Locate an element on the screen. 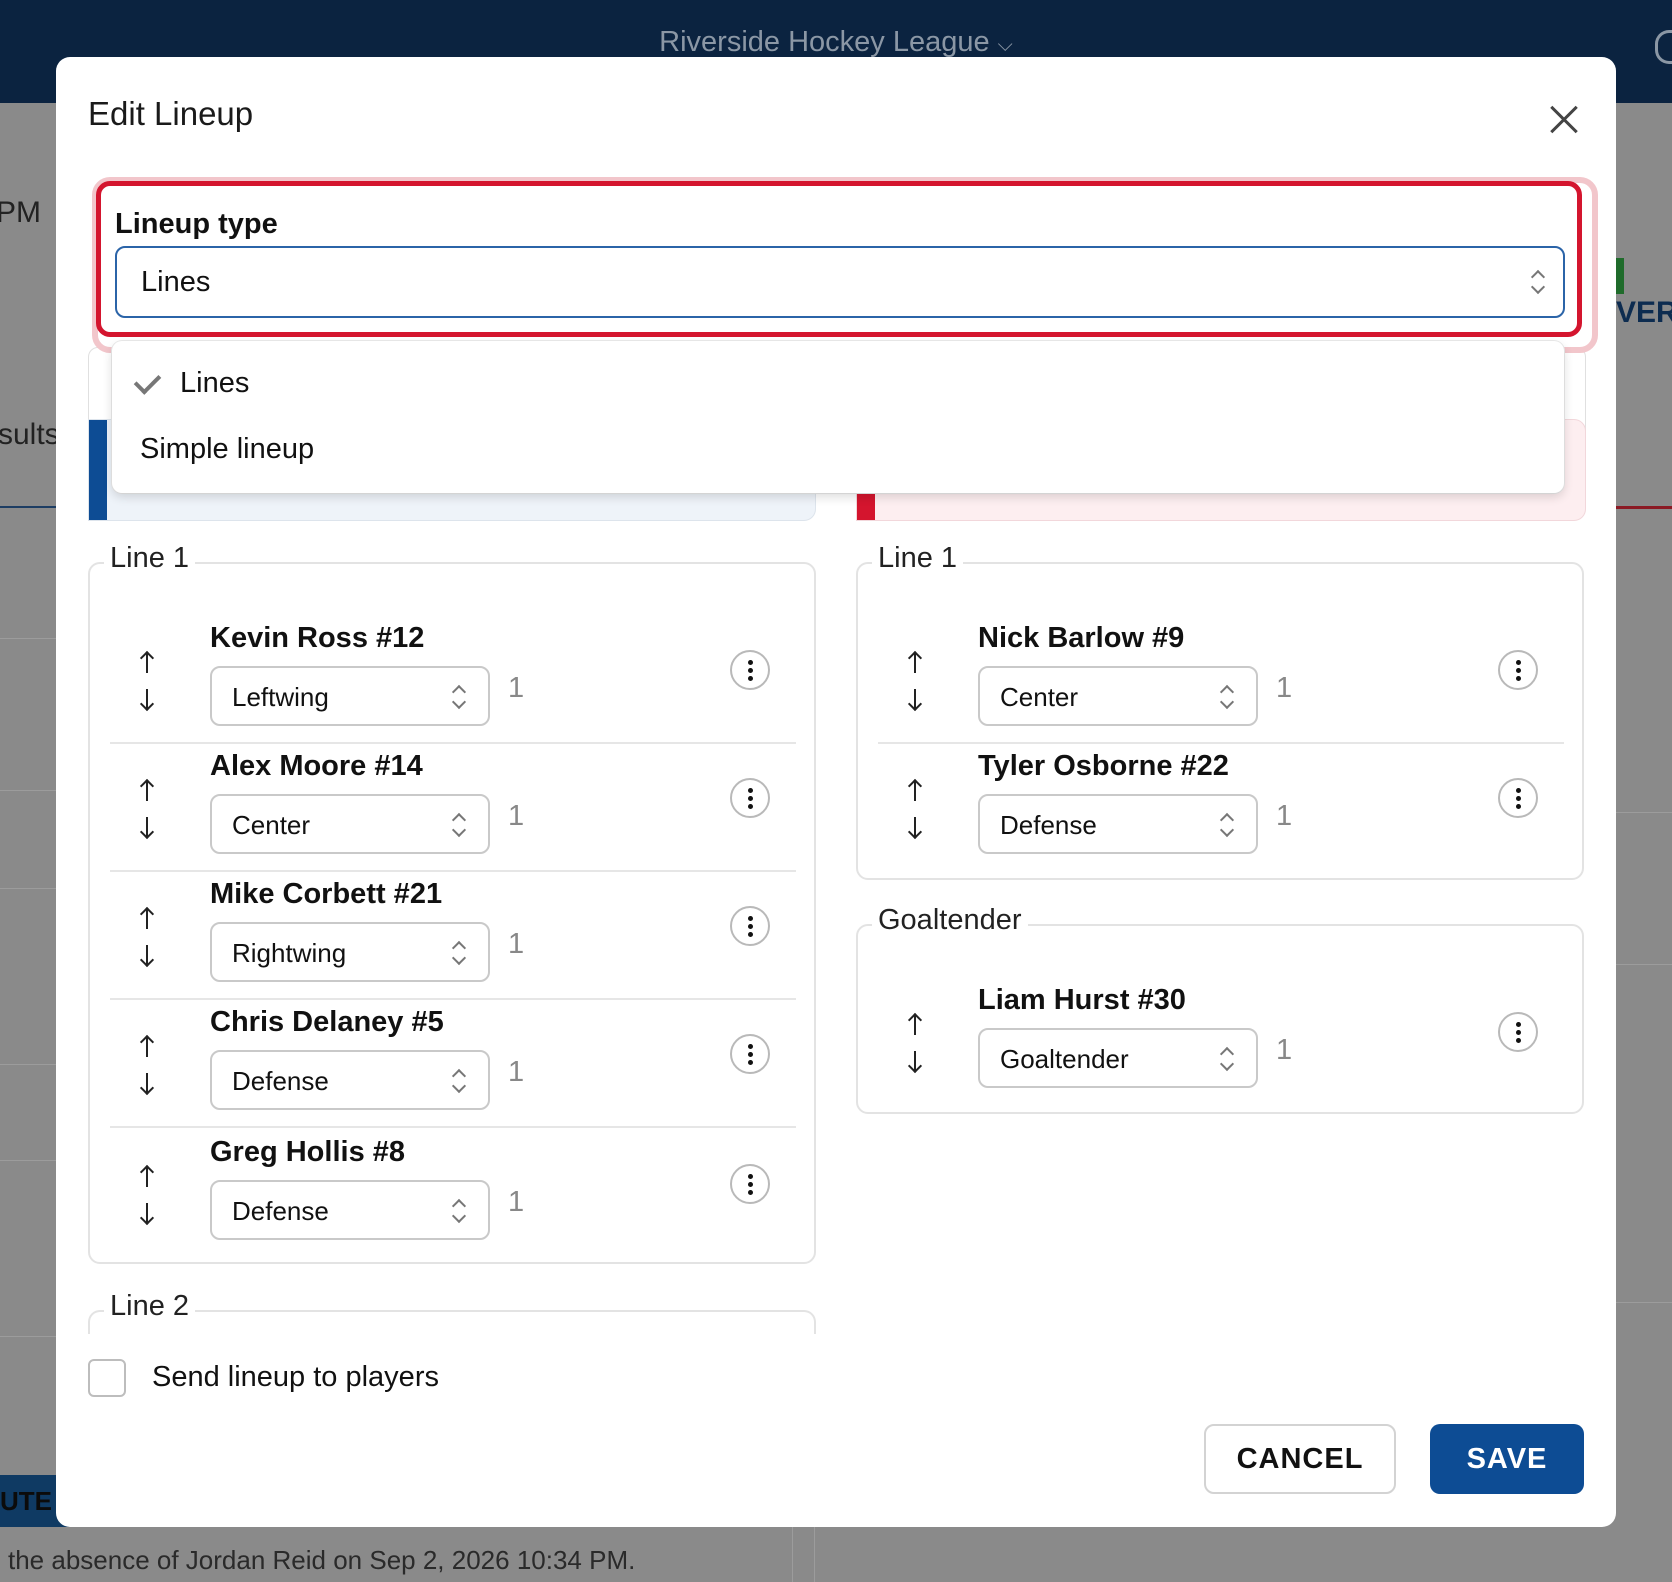 The image size is (1672, 1582). bell-icon is located at coordinates (1663, 47).